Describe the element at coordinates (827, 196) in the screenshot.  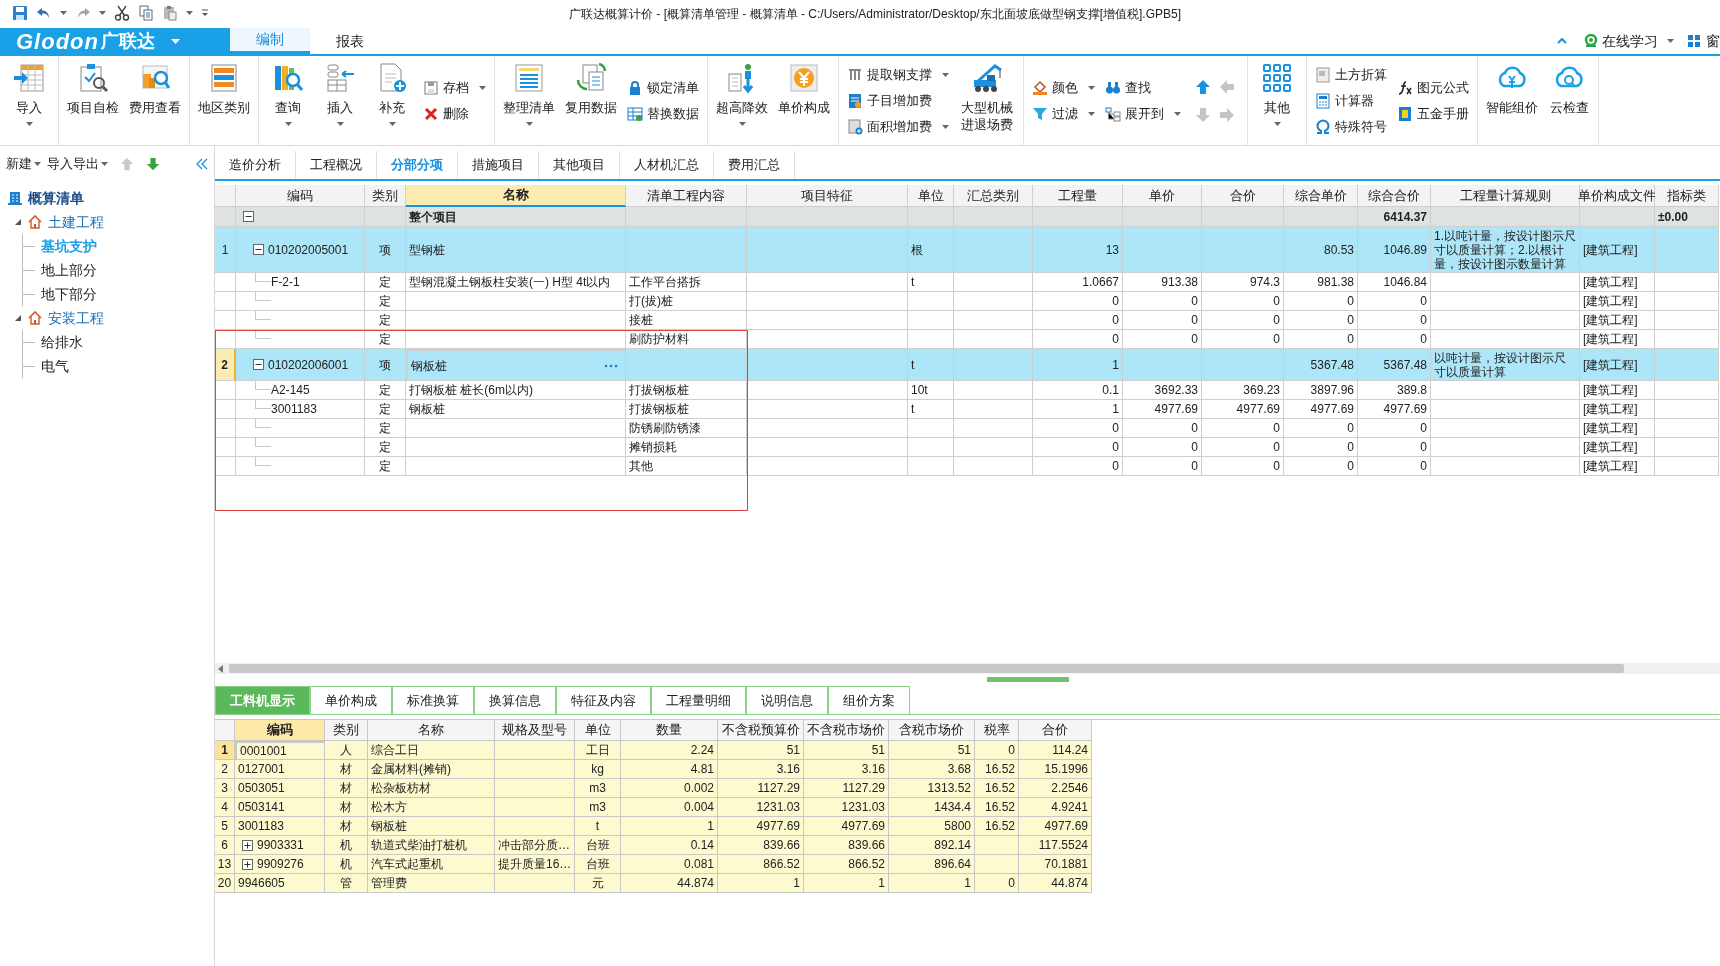
I see `column-header: 项目特征` at that location.